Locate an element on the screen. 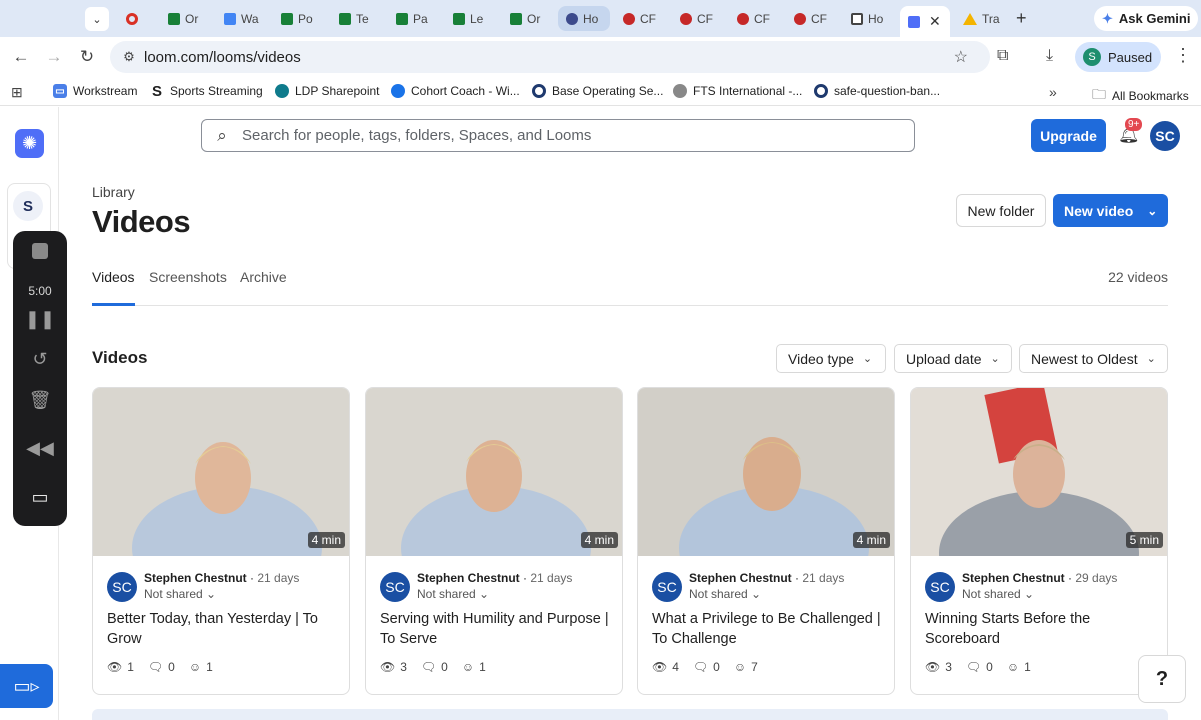 This screenshot has width=1201, height=720. video-title: Winning Starts Before the Scoreboard is located at coordinates (1041, 629).